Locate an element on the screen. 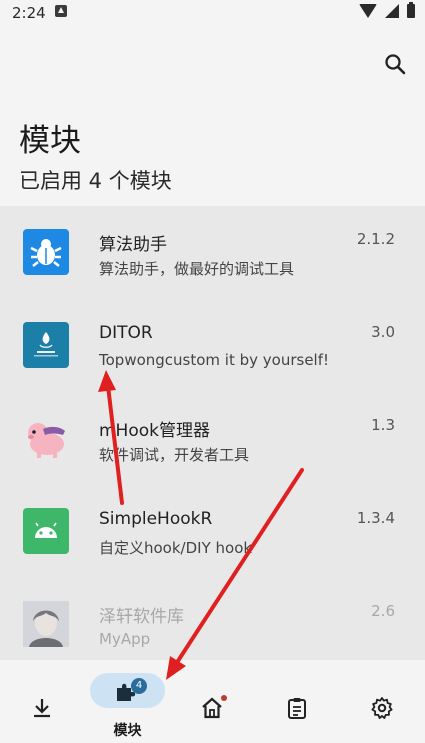 The image size is (425, 743). module-version: 1.3 is located at coordinates (383, 425).